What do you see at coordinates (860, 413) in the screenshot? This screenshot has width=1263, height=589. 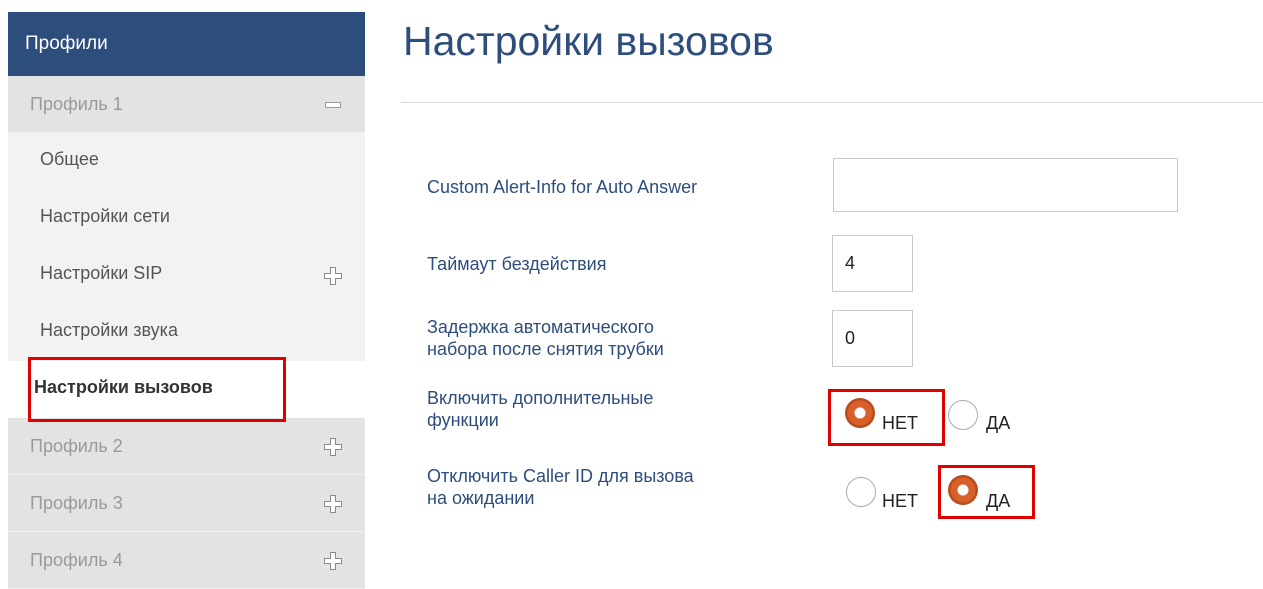 I see `extra-functions-no-radio` at bounding box center [860, 413].